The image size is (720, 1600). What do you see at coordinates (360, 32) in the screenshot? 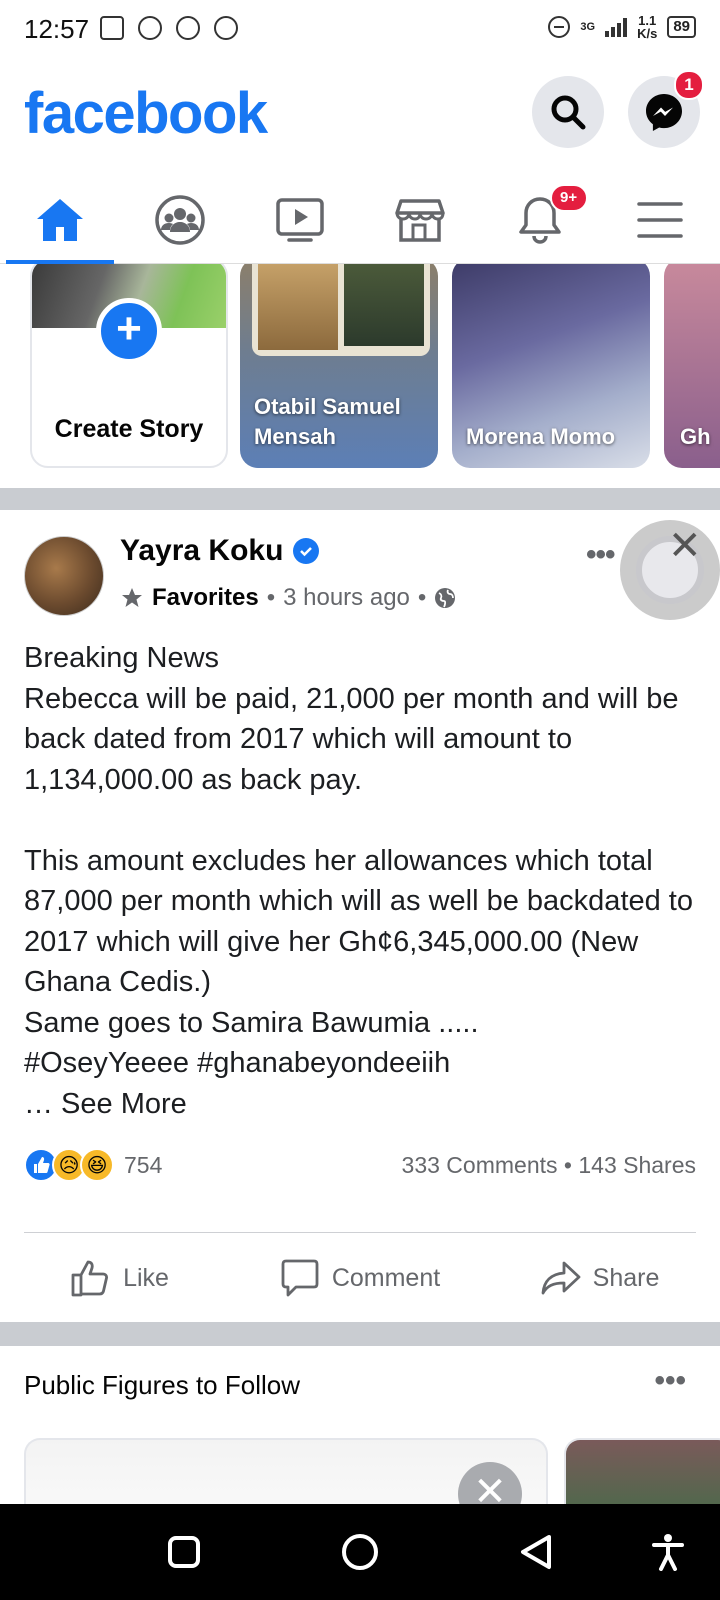
I see `status-bar: 12:57 3G 1.1 K/s 89` at bounding box center [360, 32].